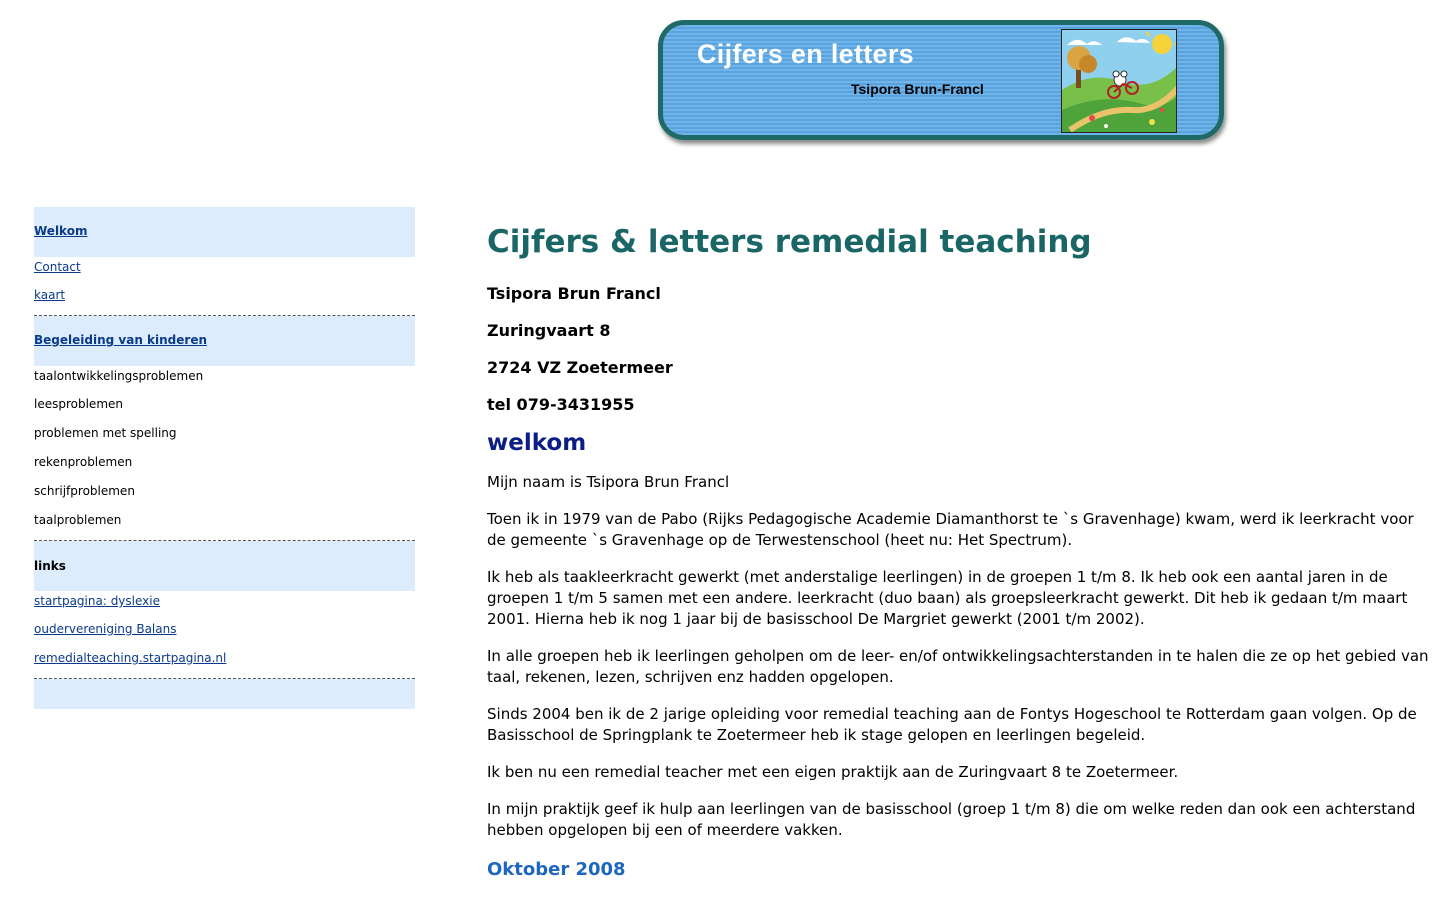 This screenshot has height=917, width=1447. What do you see at coordinates (224, 232) in the screenshot?
I see `sidebar-heading-welkom: Welkom` at bounding box center [224, 232].